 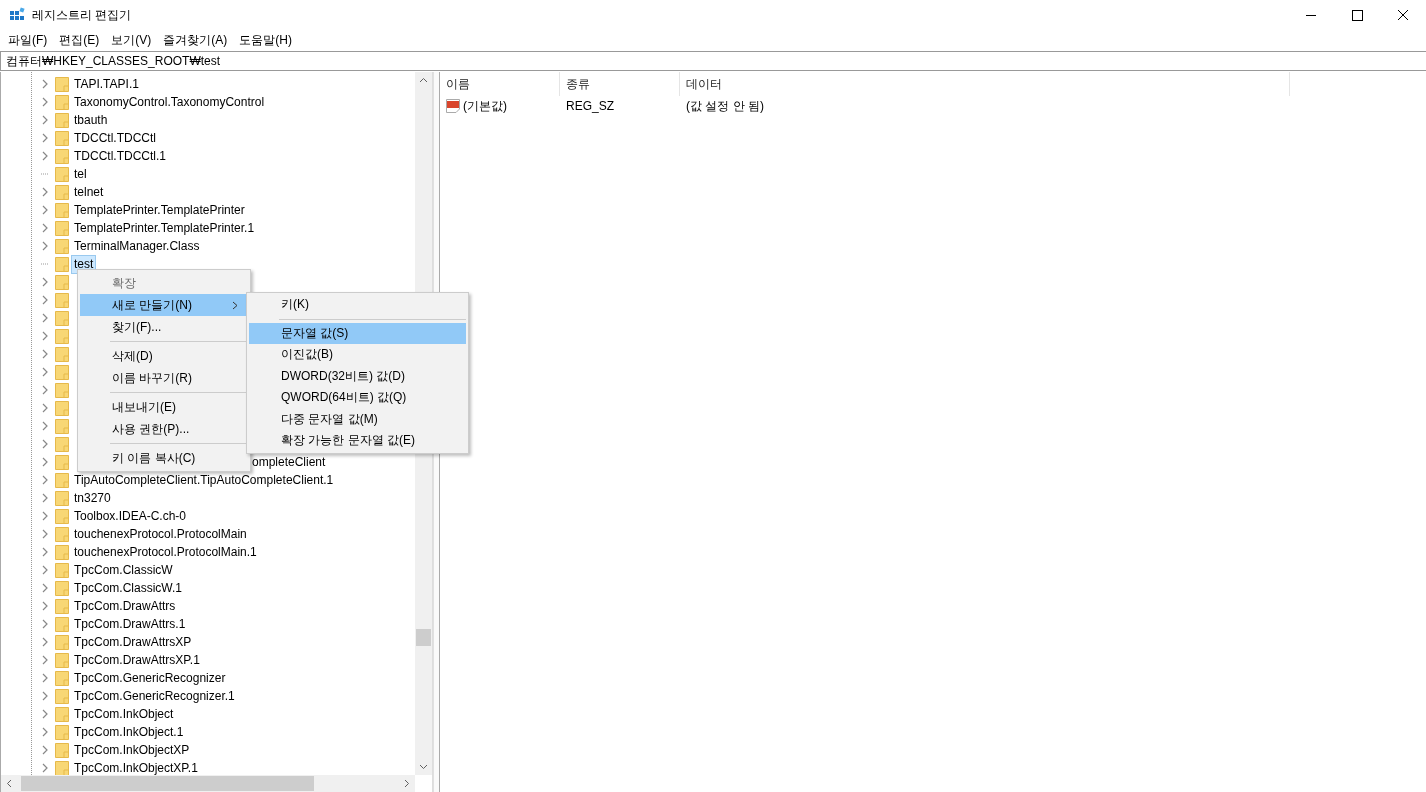 I want to click on tree-item: TpcCom.InkObjectXP, so click(x=132, y=750).